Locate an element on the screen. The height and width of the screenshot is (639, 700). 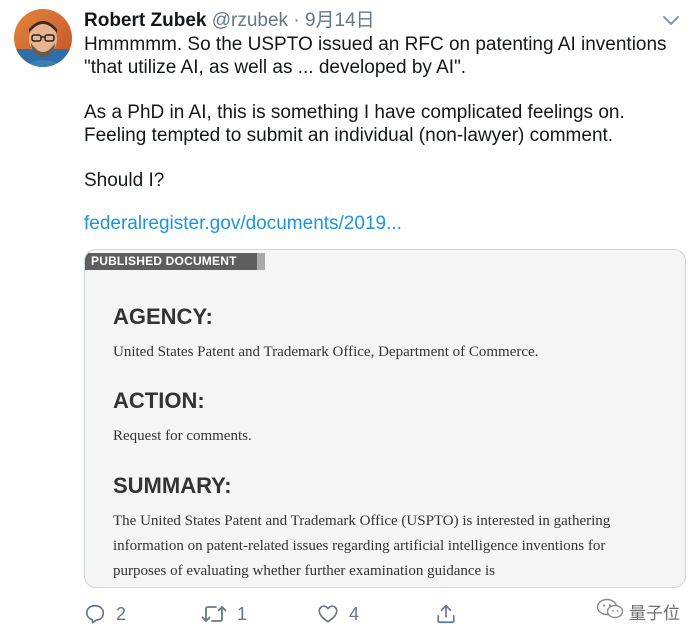
tweet-actions: 2 1 4 is located at coordinates (384, 617).